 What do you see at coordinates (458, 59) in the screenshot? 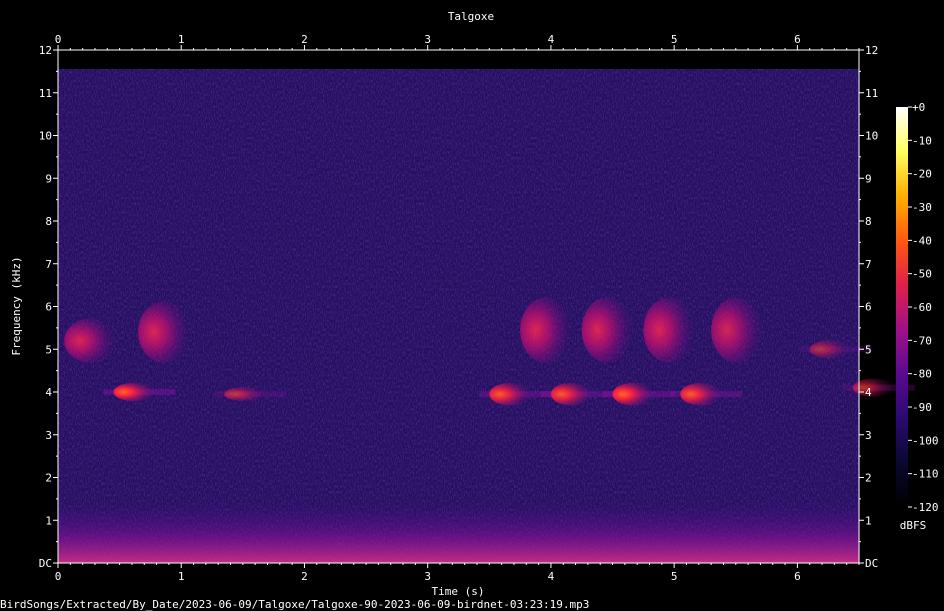
I see `silent-top-band` at bounding box center [458, 59].